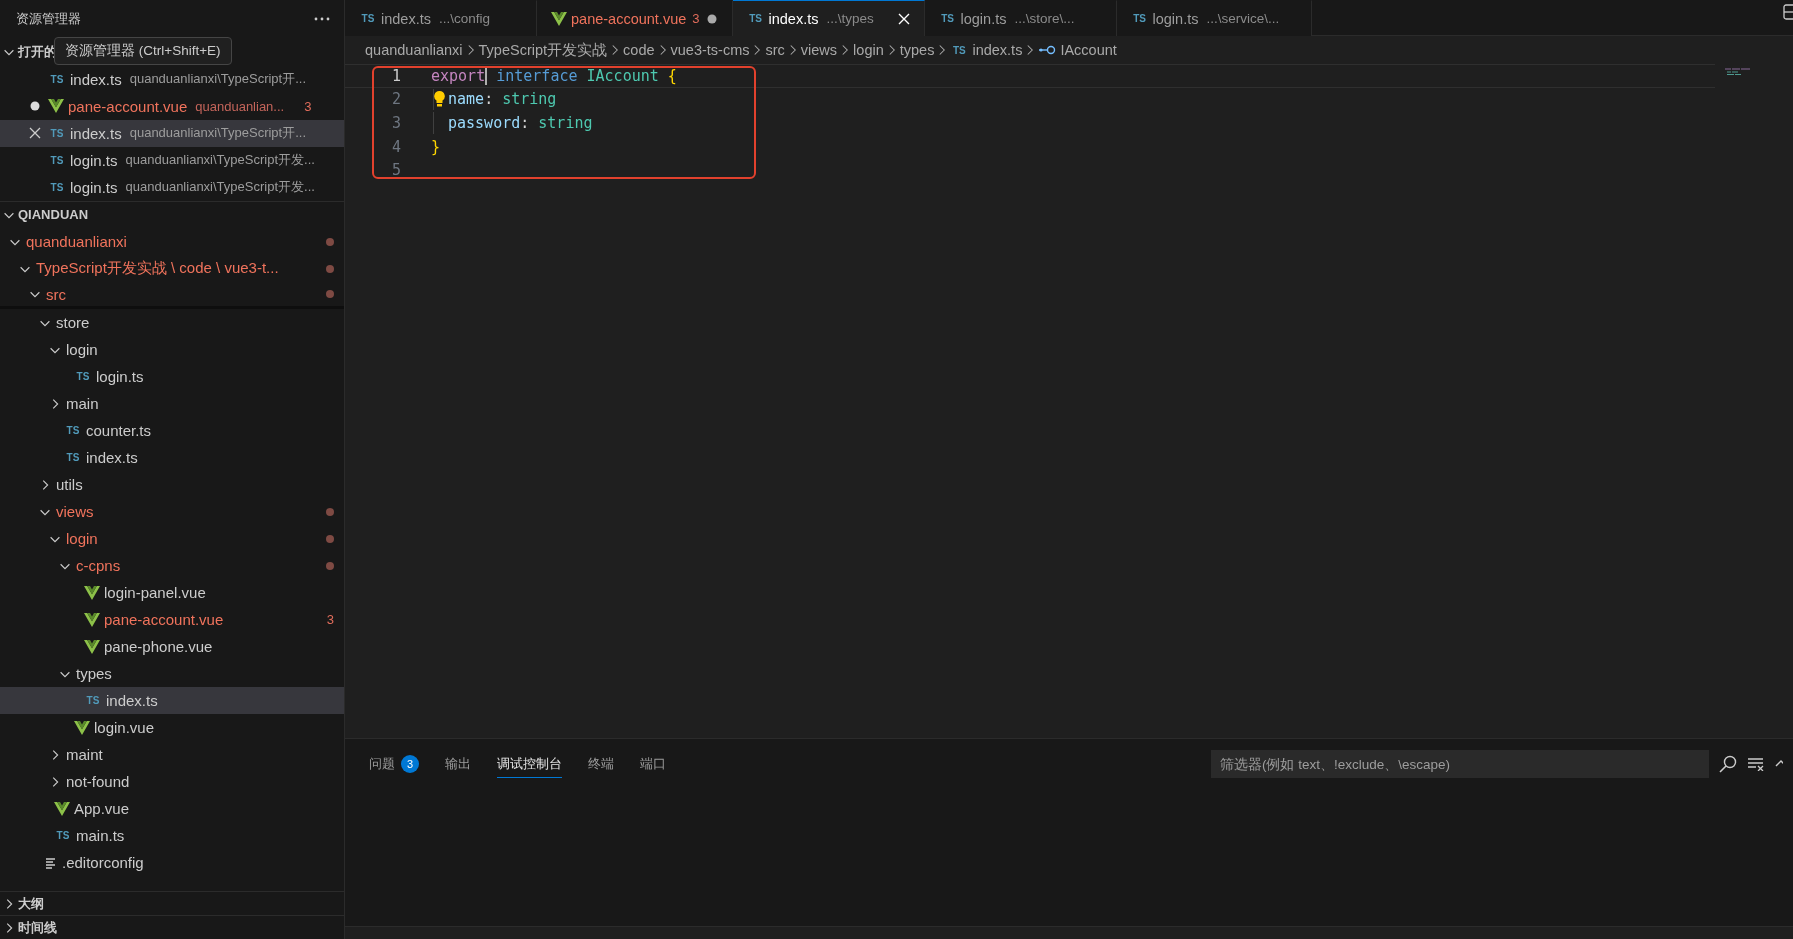 The width and height of the screenshot is (1793, 939). I want to click on folder-item: store, so click(172, 322).